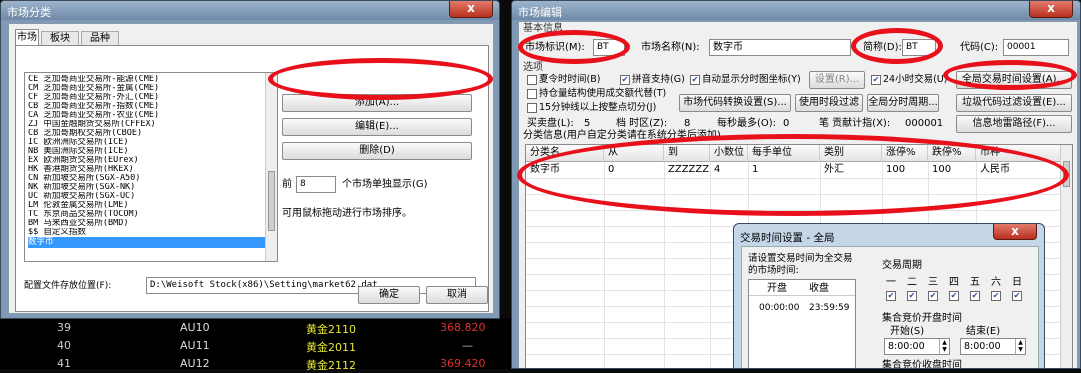 The width and height of the screenshot is (1081, 373). What do you see at coordinates (152, 115) in the screenshot?
I see `list-item: CA 芝加哥商业交易所-农业(CME)` at bounding box center [152, 115].